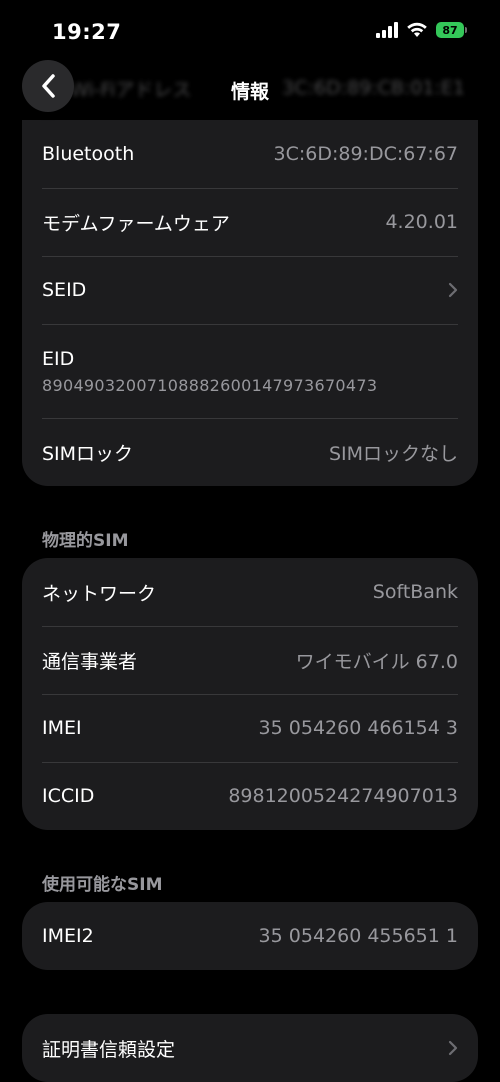 This screenshot has width=500, height=1082. What do you see at coordinates (90, 661) in the screenshot?
I see `row-label: 通信事業者` at bounding box center [90, 661].